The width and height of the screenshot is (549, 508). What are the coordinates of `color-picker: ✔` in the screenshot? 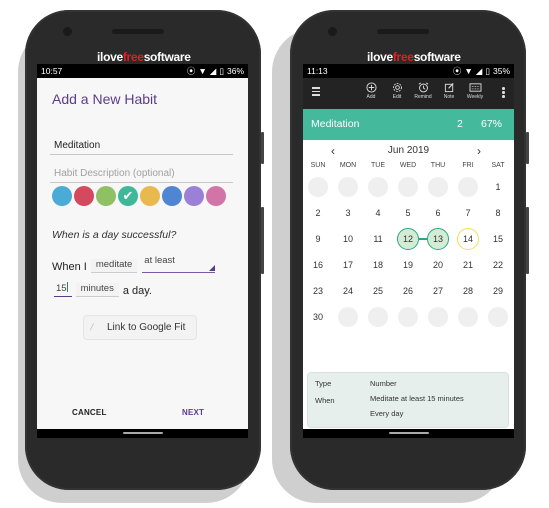 It's located at (139, 196).